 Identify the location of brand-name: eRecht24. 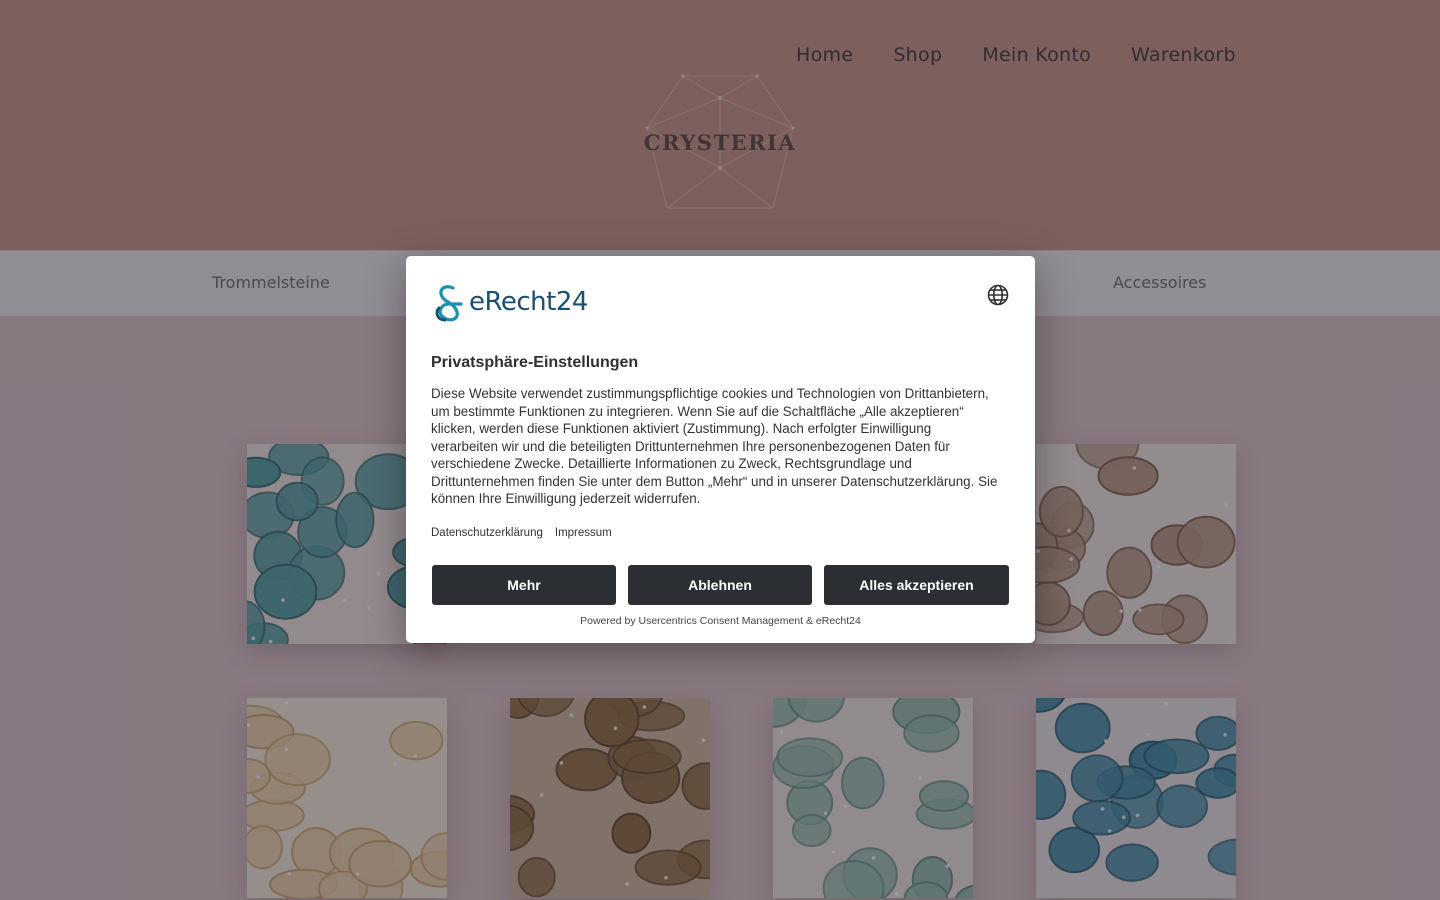
(528, 302).